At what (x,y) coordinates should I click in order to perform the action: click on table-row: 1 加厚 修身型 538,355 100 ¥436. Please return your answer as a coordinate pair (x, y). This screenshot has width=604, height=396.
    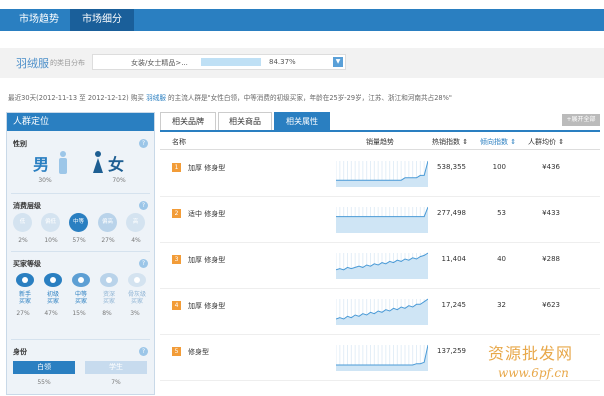
    Looking at the image, I should click on (380, 174).